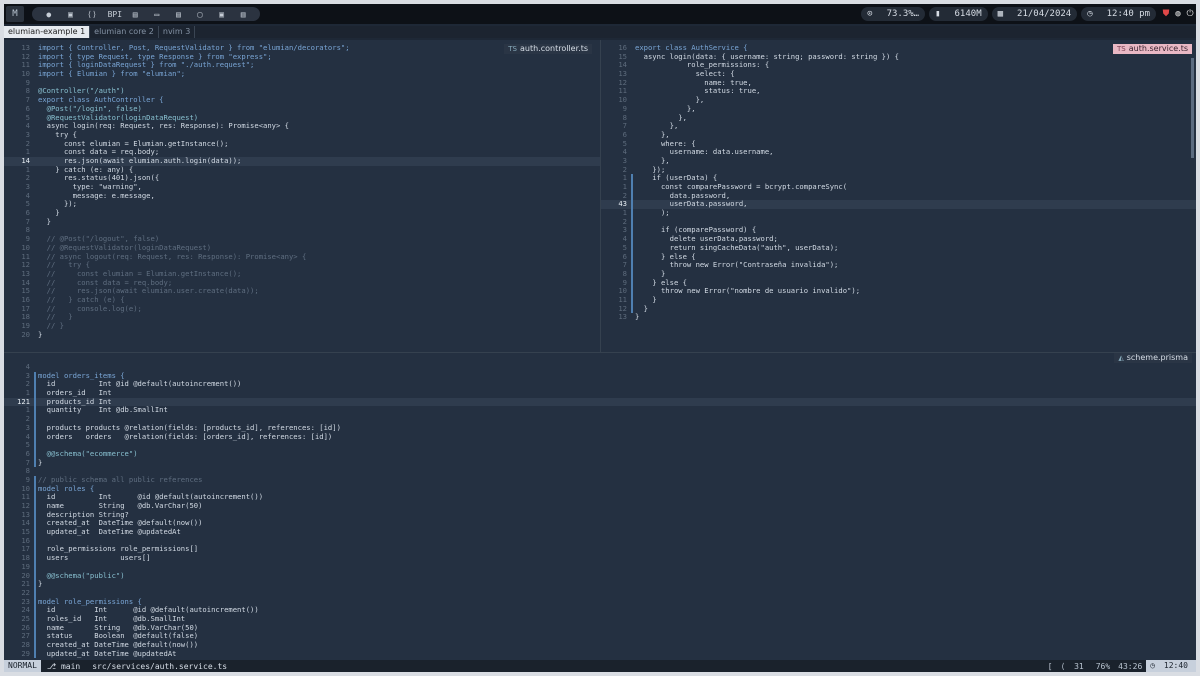 This screenshot has height=676, width=1200. I want to click on workspace-indicator: M, so click(15, 14).